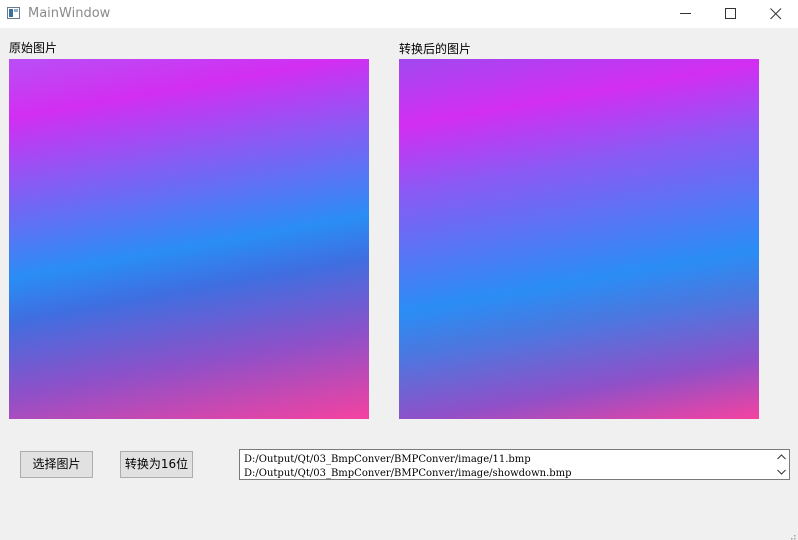  I want to click on app-window-icon, so click(13, 13).